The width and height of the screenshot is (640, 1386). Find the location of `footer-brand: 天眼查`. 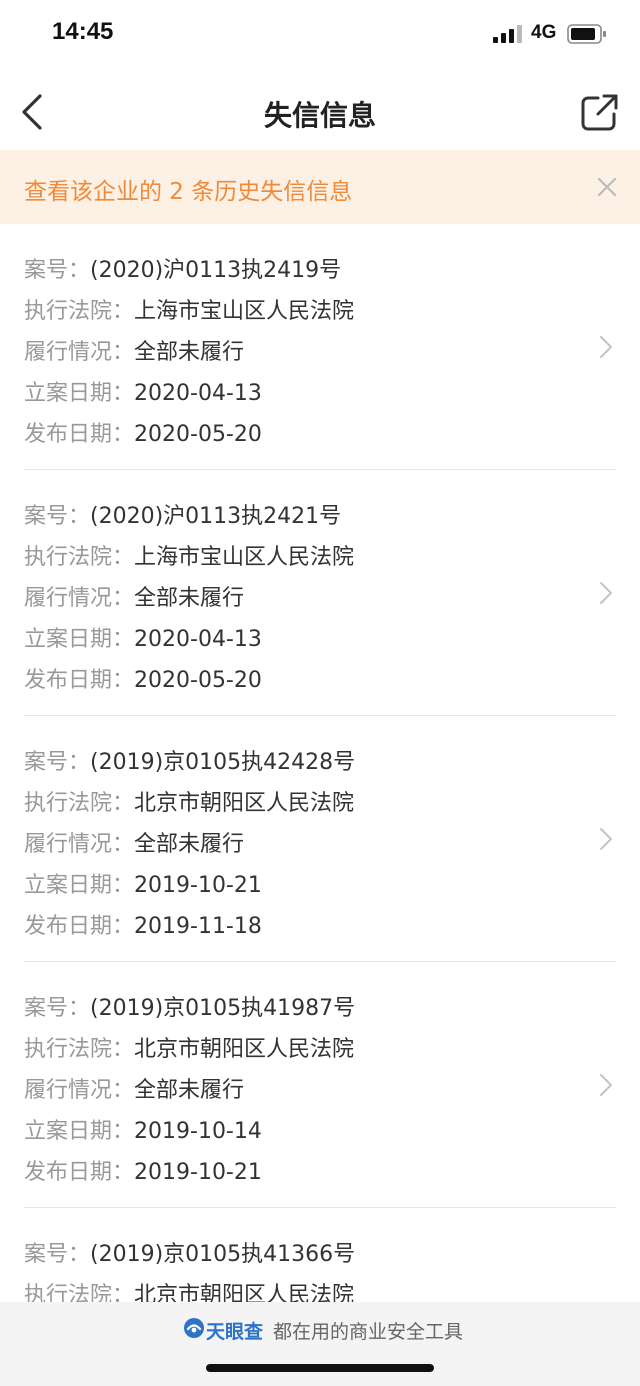

footer-brand: 天眼查 is located at coordinates (235, 1332).